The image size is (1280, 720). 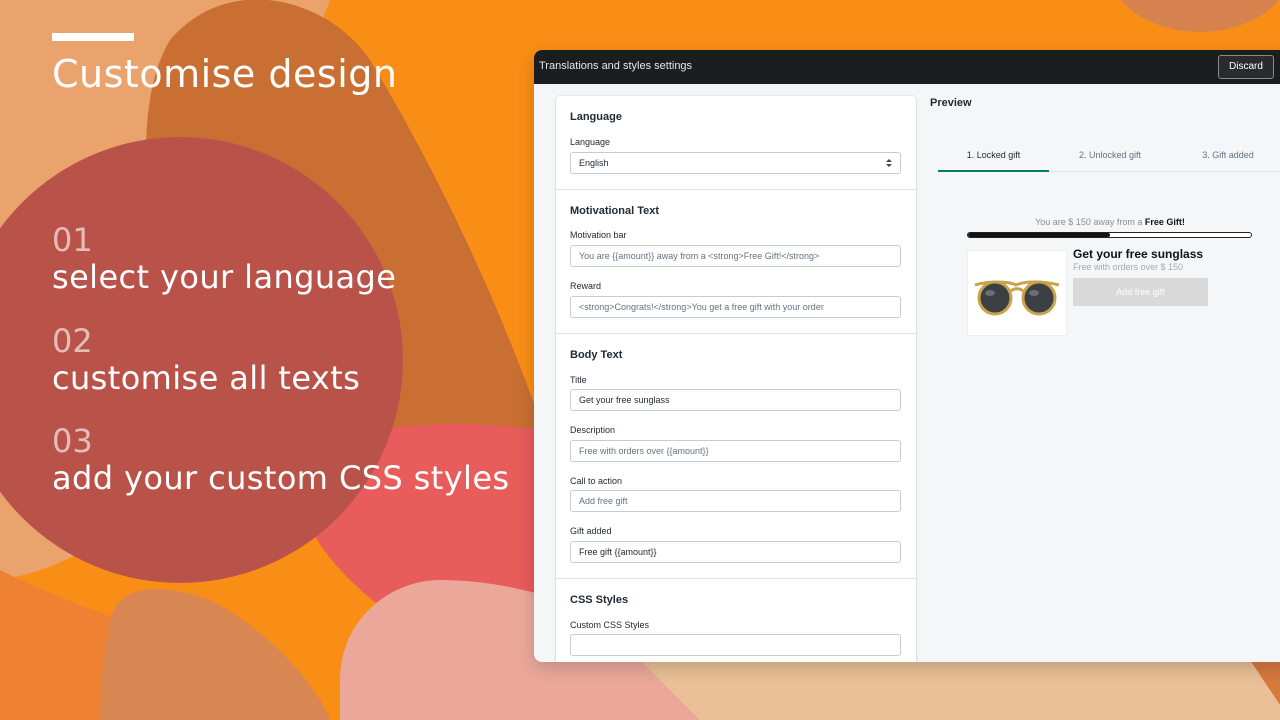 I want to click on section-title-motivational: Motivational Text, so click(x=615, y=211).